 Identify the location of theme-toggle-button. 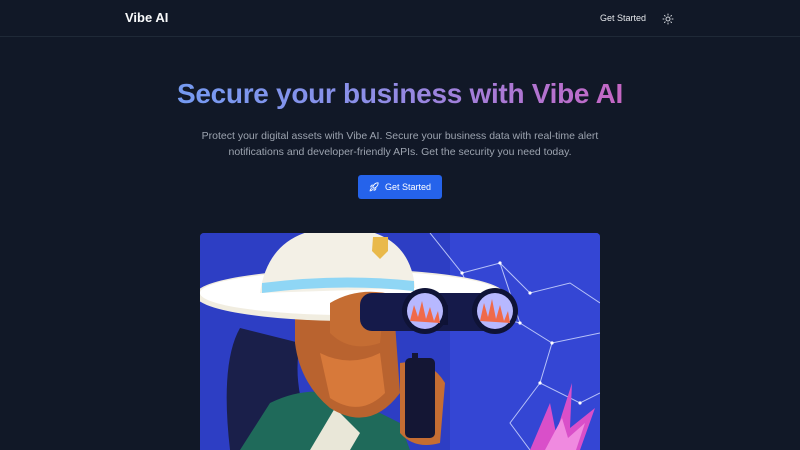
(668, 19).